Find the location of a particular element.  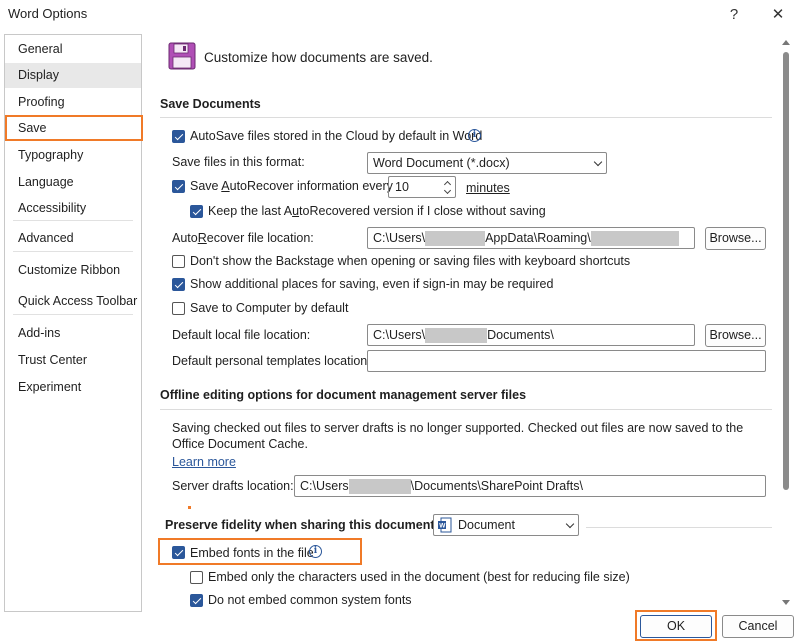

cancel-button: Cancel is located at coordinates (758, 626).